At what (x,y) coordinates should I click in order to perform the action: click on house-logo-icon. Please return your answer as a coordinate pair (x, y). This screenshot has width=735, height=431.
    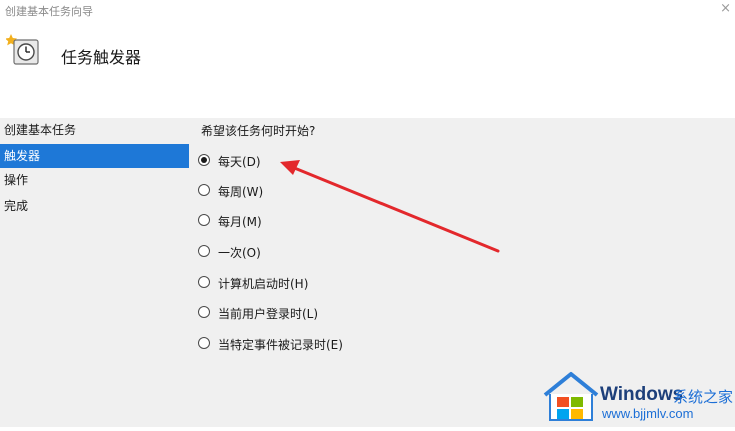
    Looking at the image, I should click on (571, 396).